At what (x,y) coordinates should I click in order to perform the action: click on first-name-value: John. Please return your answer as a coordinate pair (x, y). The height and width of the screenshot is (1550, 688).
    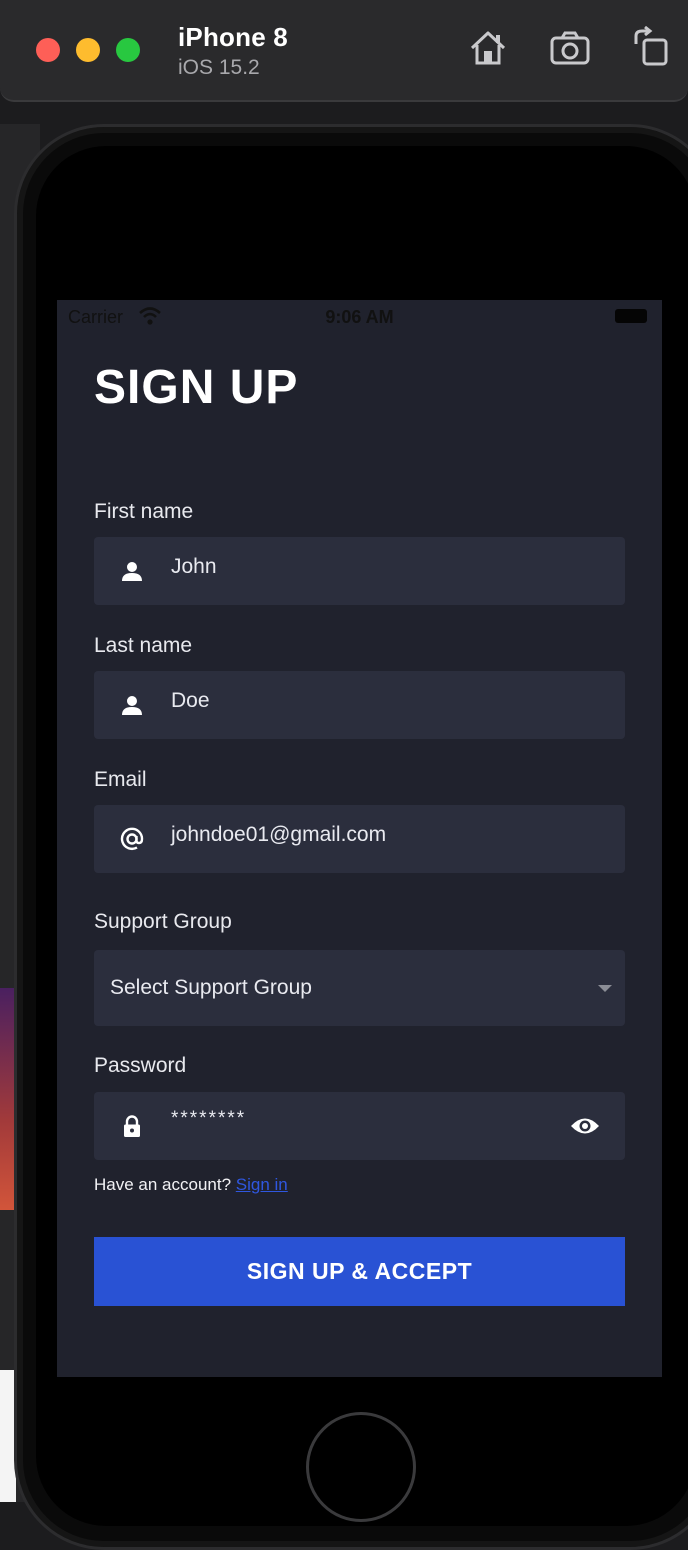
    Looking at the image, I should click on (194, 566).